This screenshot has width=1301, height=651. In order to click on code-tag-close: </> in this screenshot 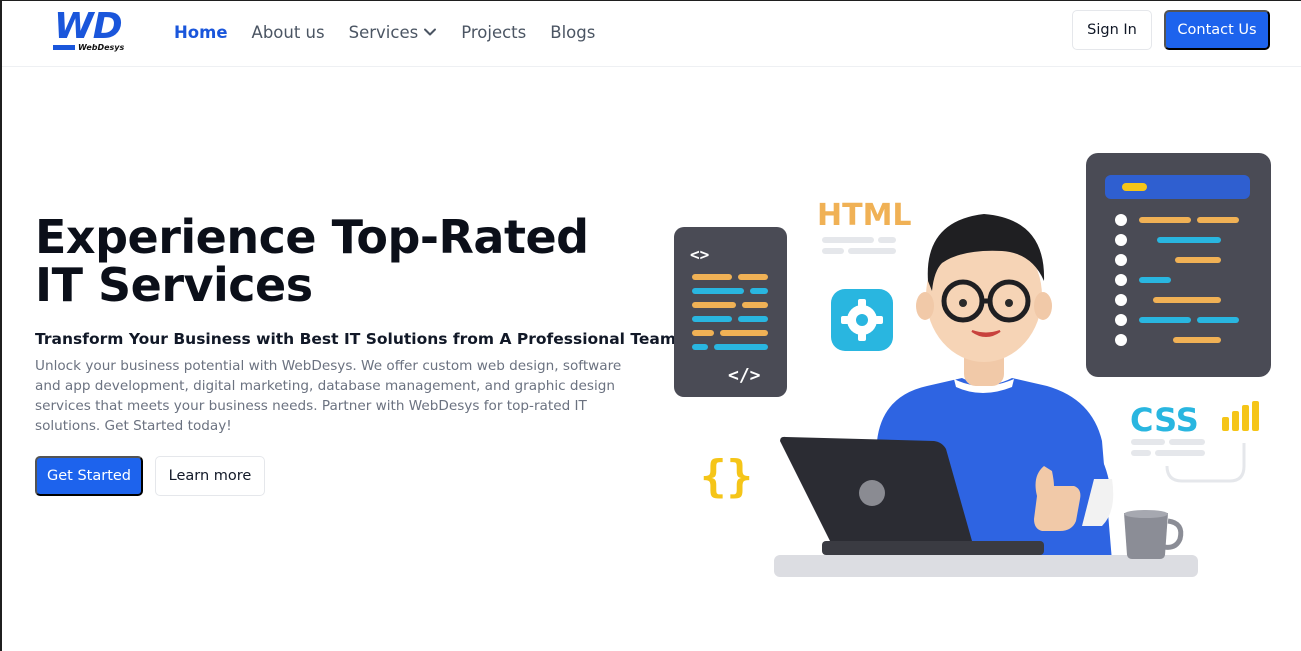, I will do `click(744, 375)`.